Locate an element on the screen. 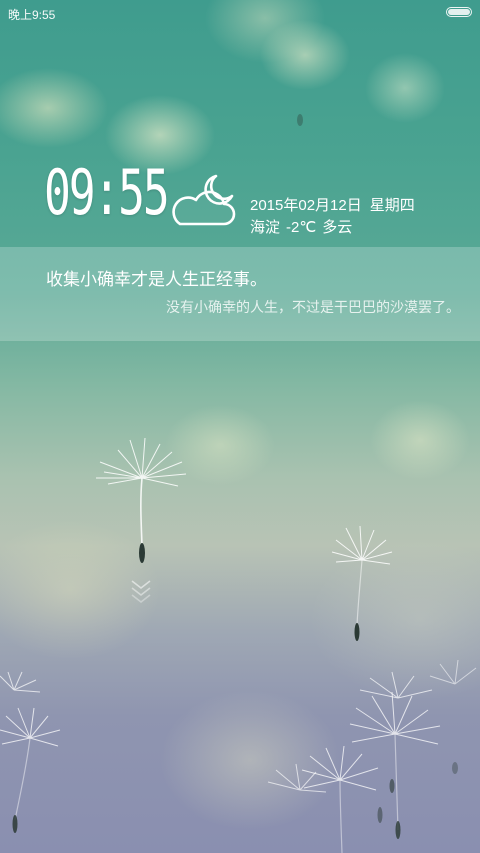 The width and height of the screenshot is (480, 853). weather-condition: 多云 is located at coordinates (337, 227).